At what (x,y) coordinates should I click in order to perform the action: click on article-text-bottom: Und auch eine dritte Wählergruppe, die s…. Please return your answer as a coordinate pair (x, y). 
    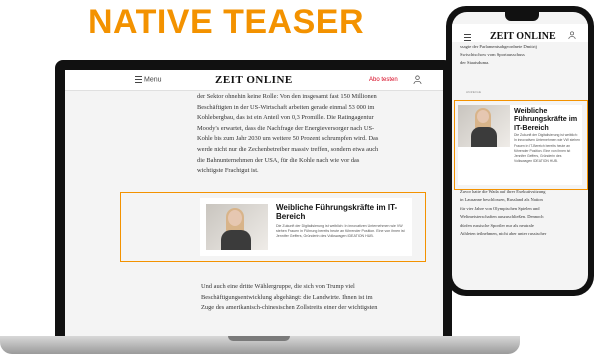
    Looking at the image, I should click on (311, 298).